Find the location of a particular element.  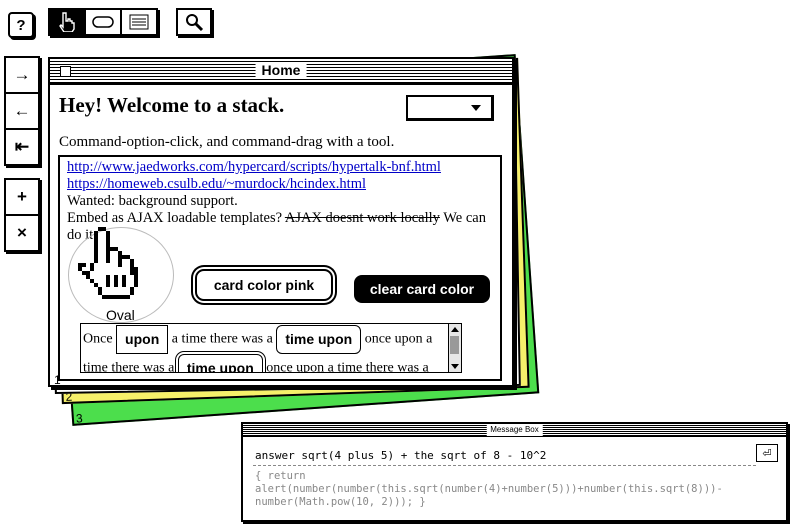

card-color-pink-button: card color pink is located at coordinates (264, 285).